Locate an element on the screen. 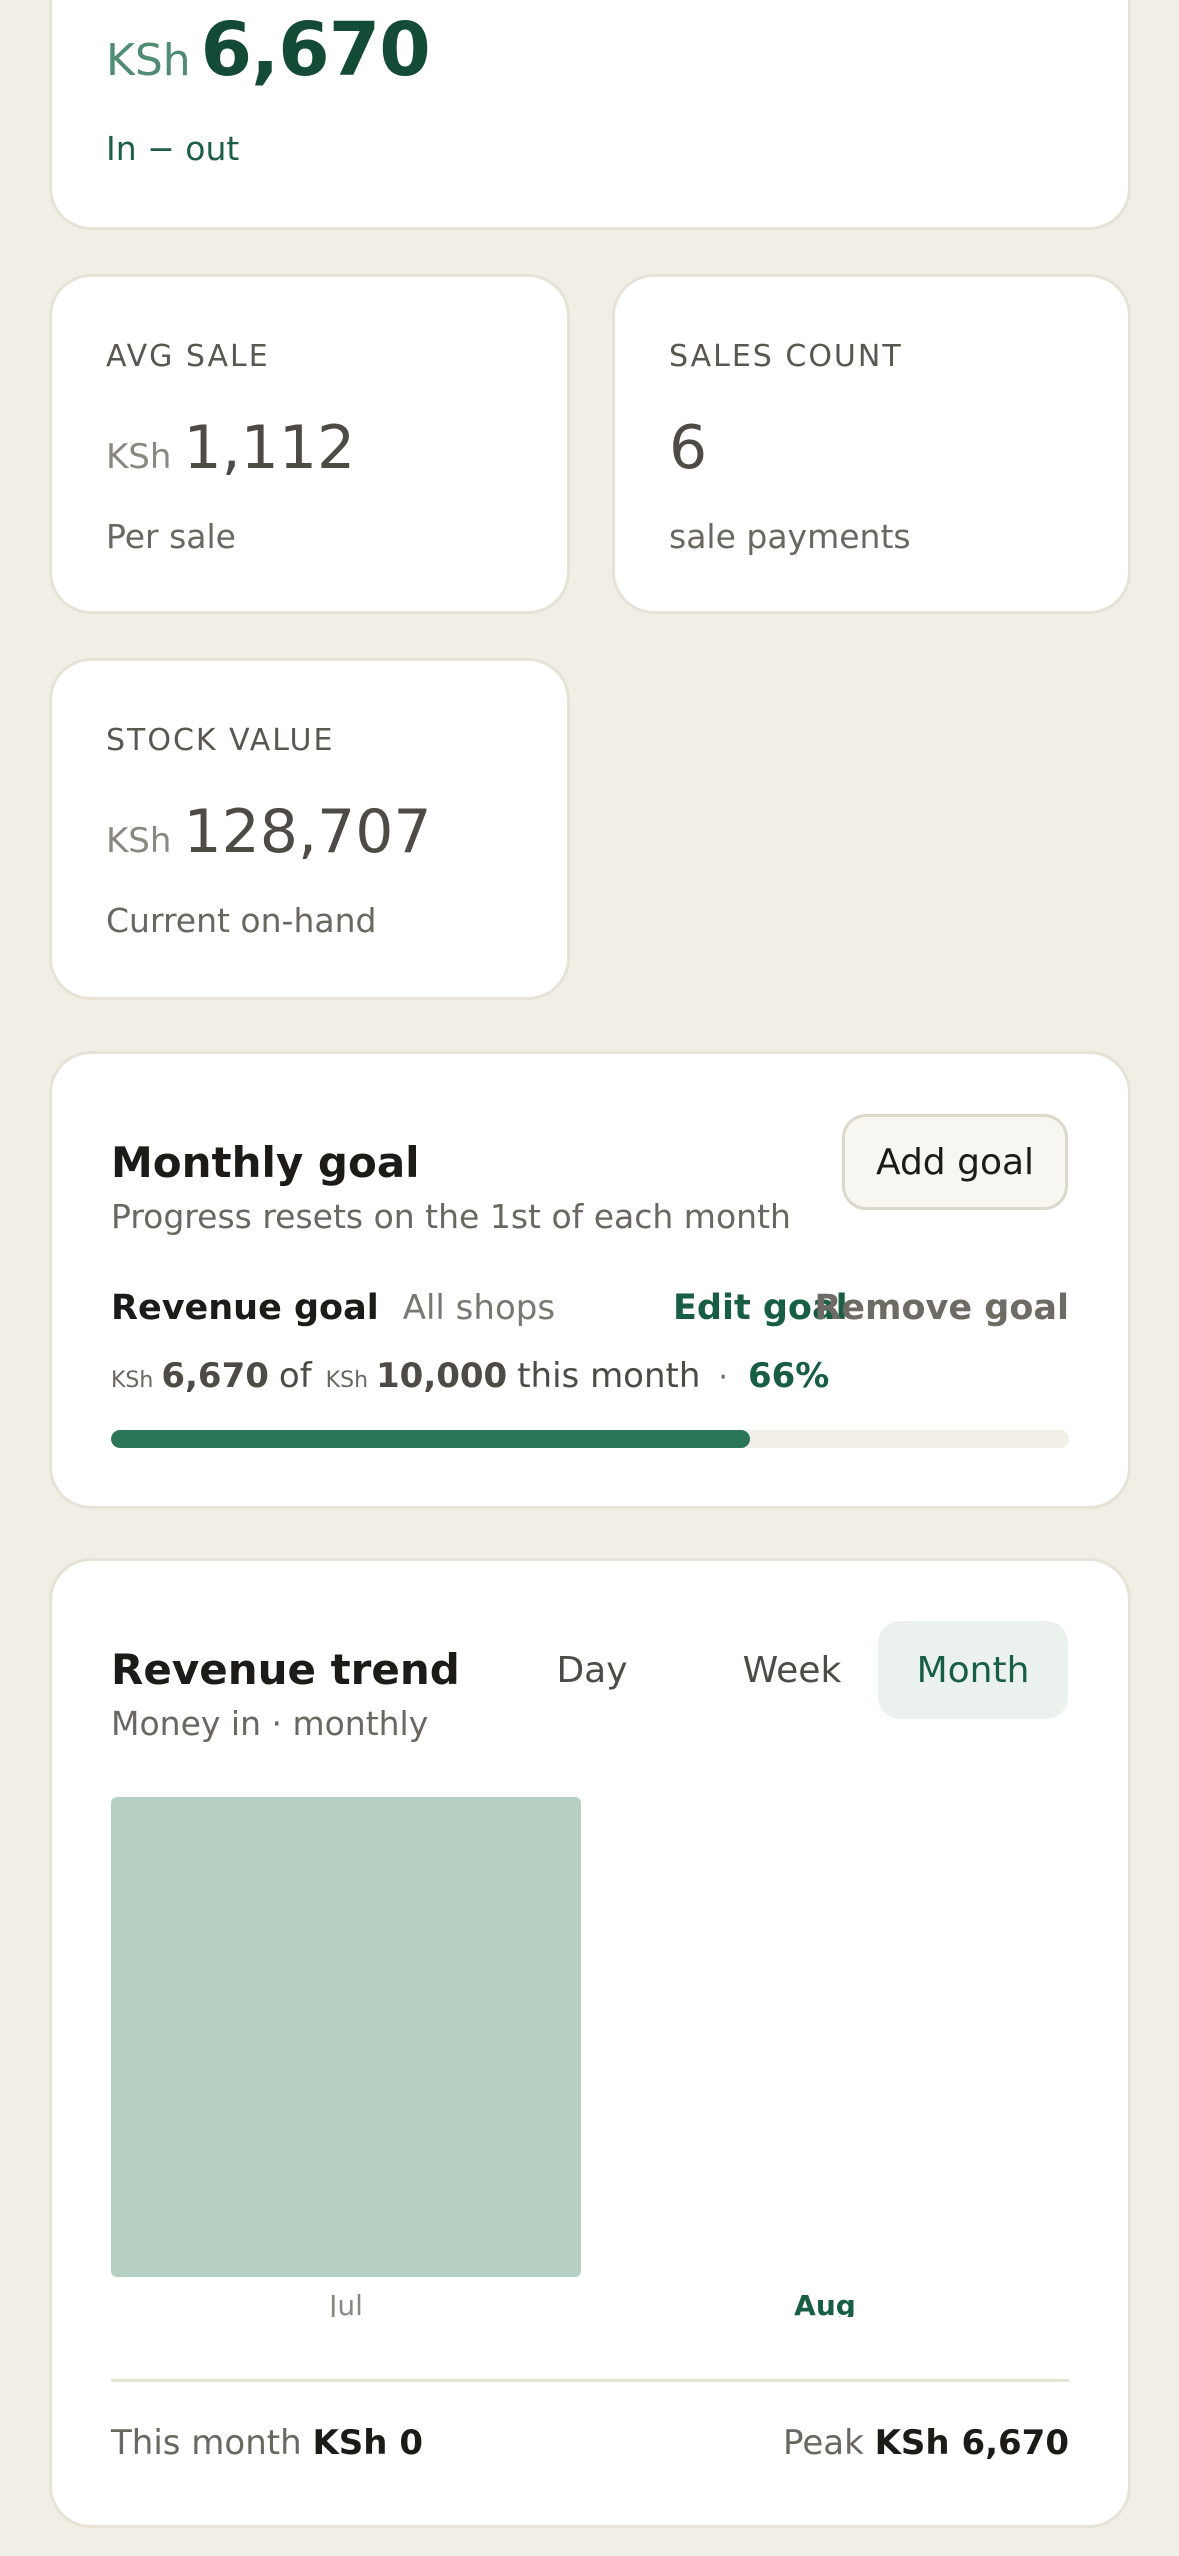 The height and width of the screenshot is (2556, 1179). goal-progress-fill is located at coordinates (430, 1439).